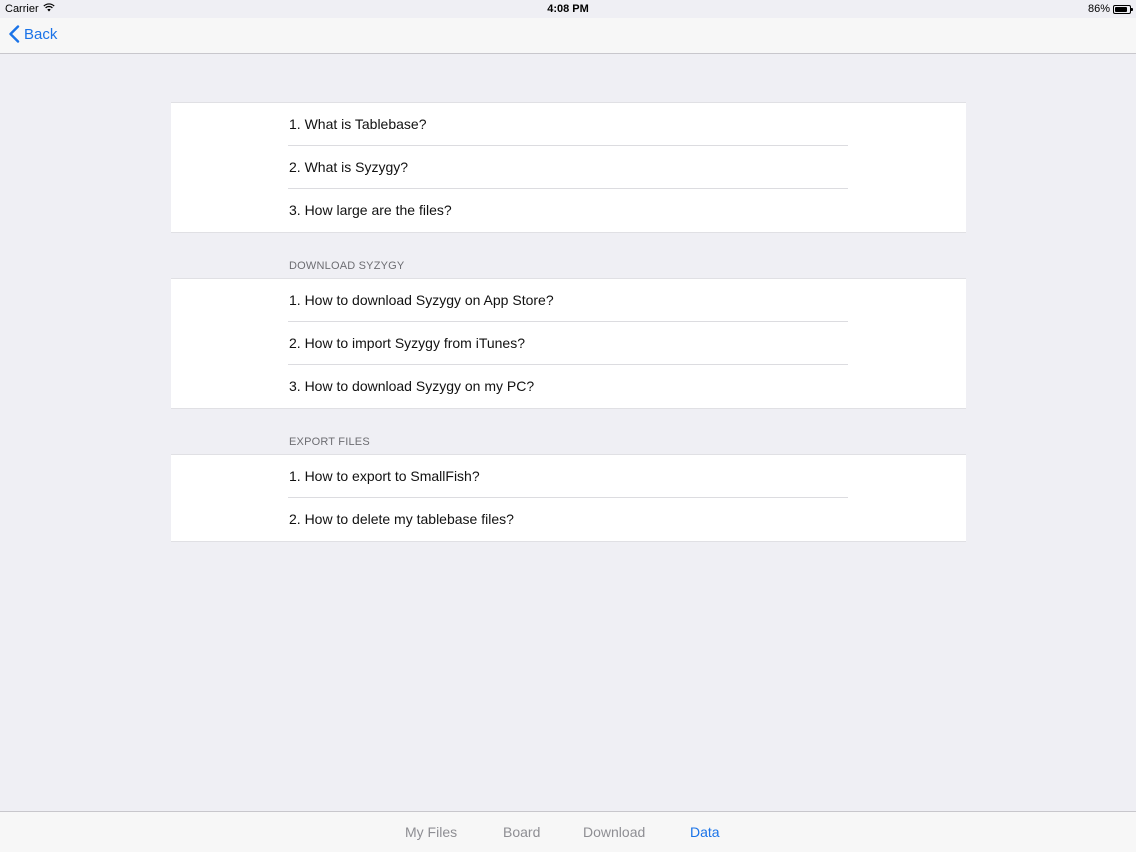 Image resolution: width=1136 pixels, height=852 pixels. I want to click on tab-board: Board, so click(521, 832).